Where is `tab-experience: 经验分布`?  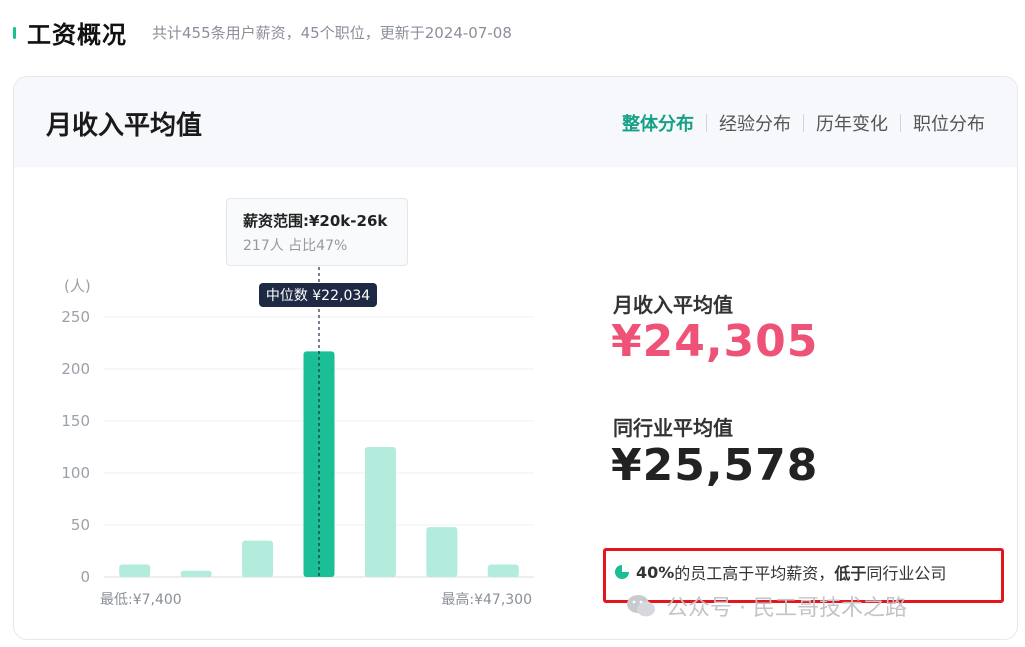 tab-experience: 经验分布 is located at coordinates (755, 123).